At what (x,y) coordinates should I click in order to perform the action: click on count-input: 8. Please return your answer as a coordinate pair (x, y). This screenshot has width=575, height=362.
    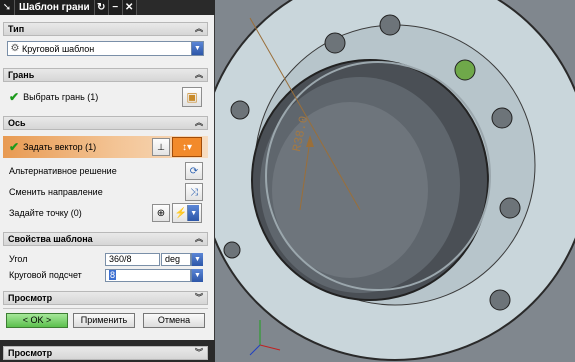
    Looking at the image, I should click on (148, 275).